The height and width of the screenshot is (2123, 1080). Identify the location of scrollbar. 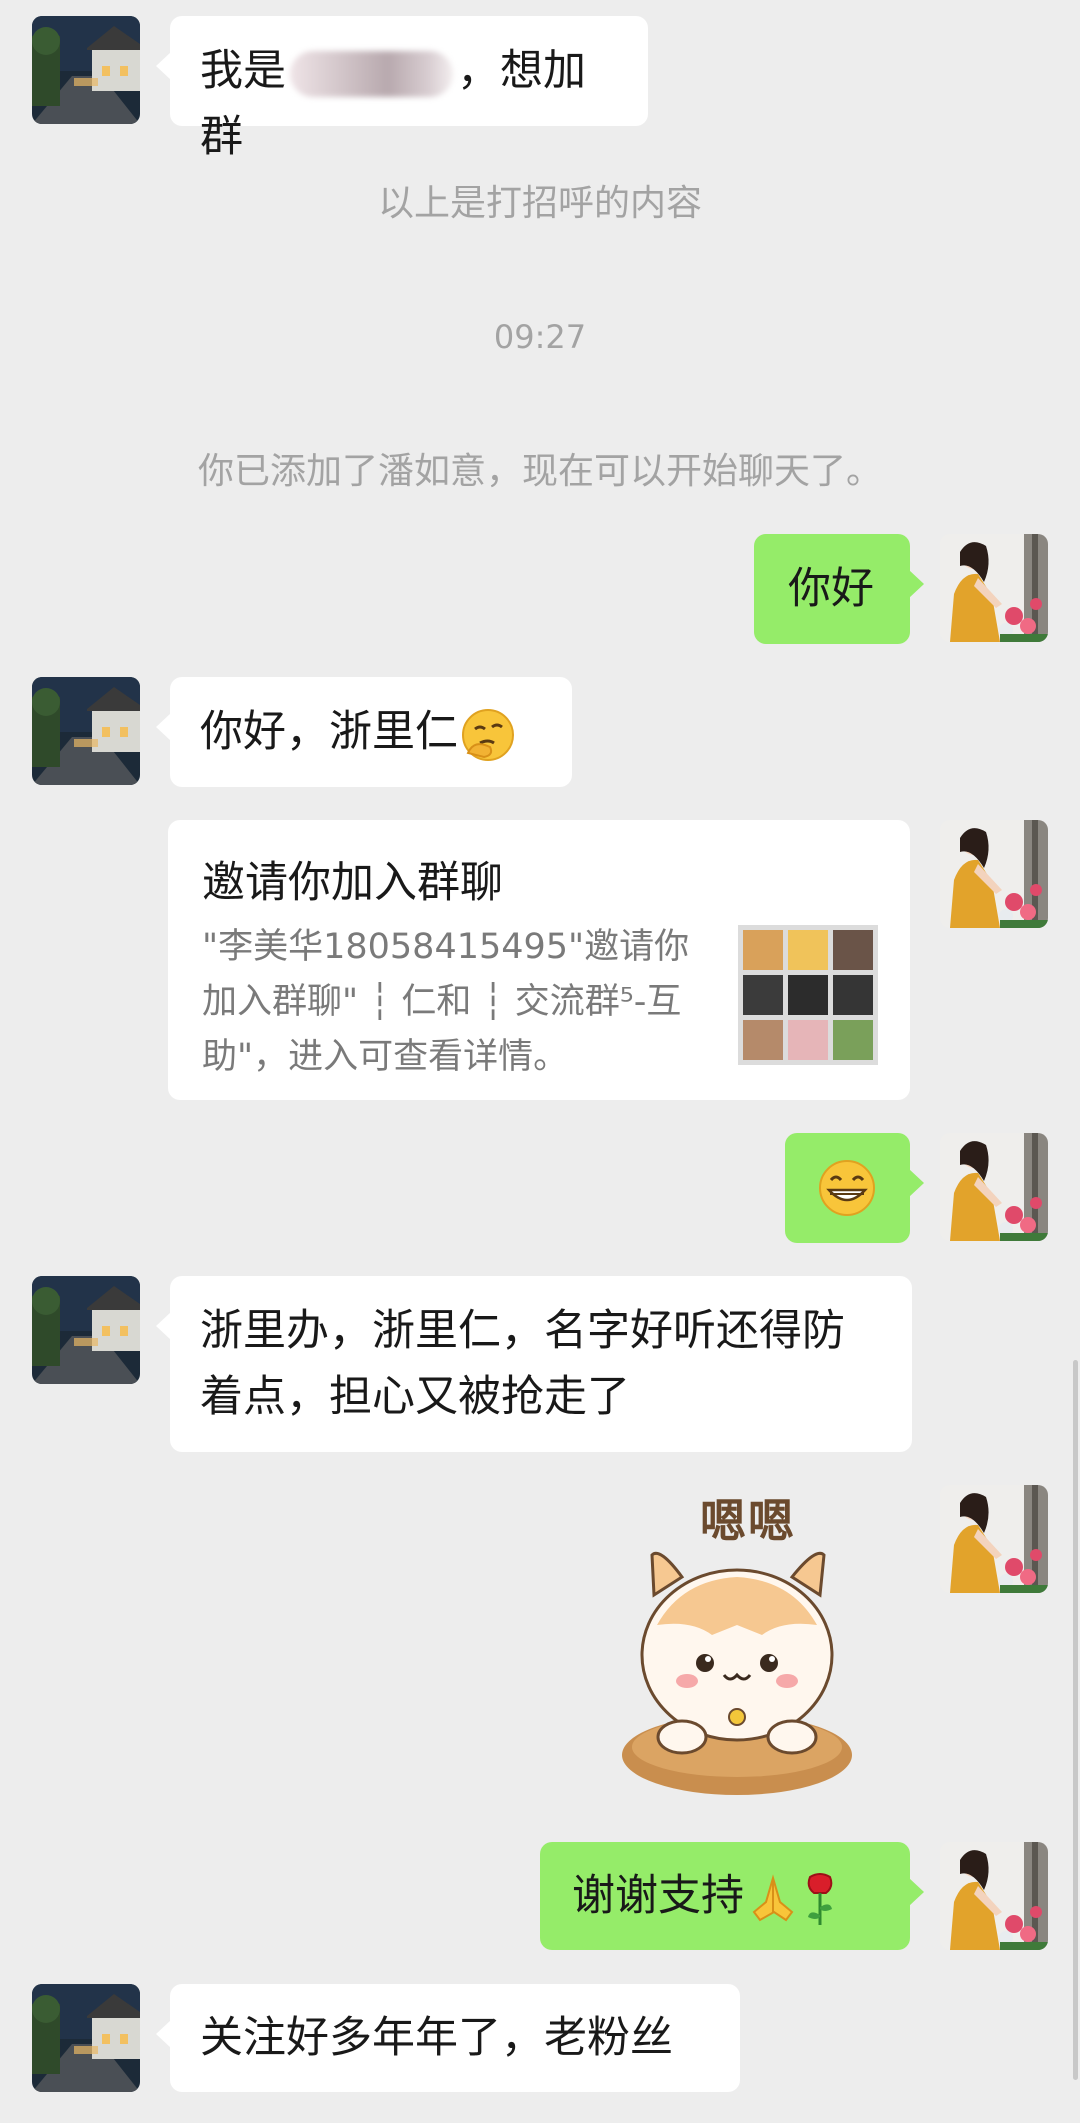
(1075, 1720).